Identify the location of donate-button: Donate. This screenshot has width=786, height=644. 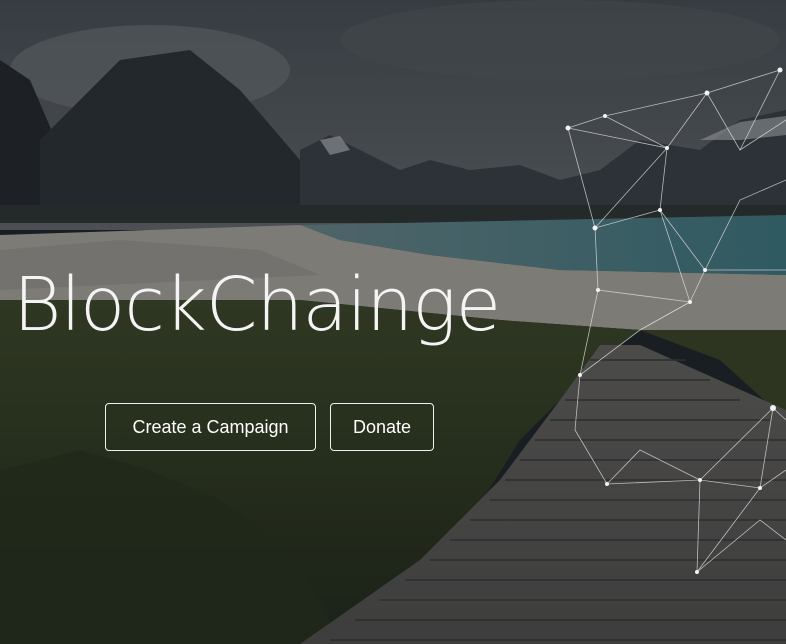
(382, 427).